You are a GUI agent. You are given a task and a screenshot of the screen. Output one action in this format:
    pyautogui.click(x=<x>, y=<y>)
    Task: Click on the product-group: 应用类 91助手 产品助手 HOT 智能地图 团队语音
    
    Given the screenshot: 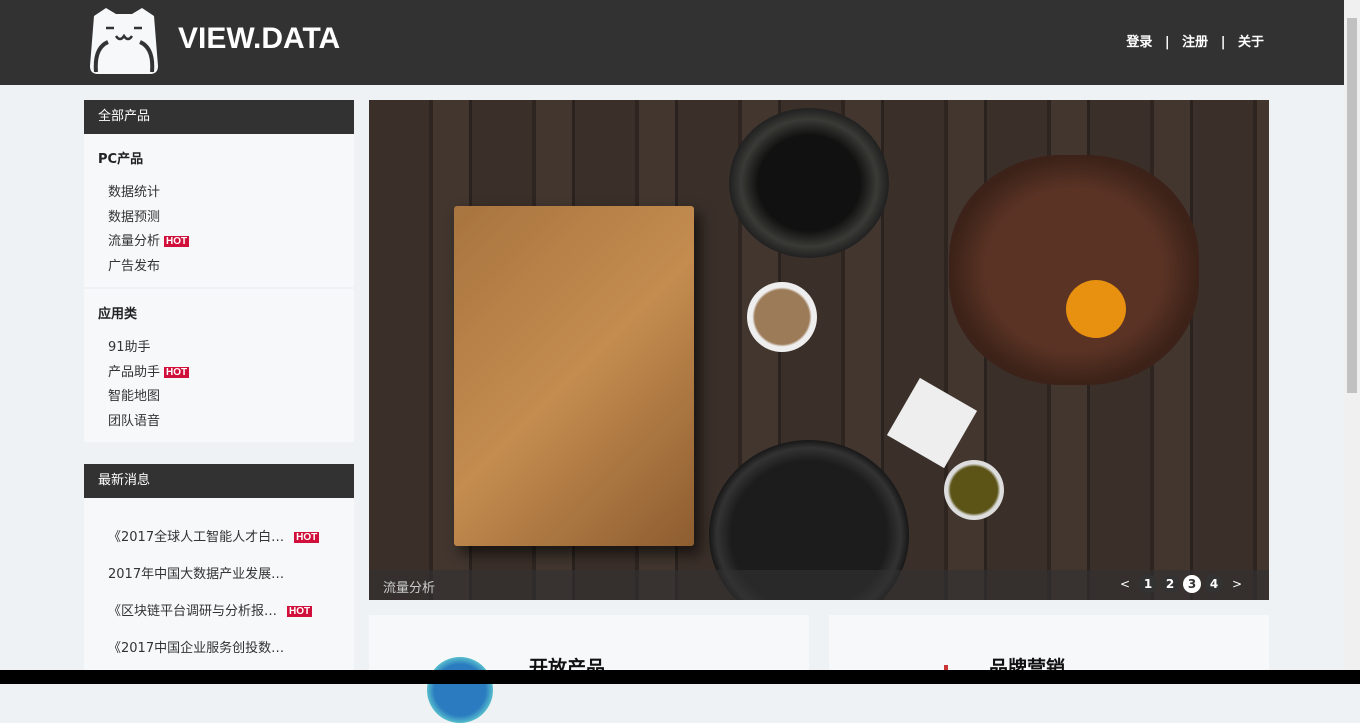 What is the action you would take?
    pyautogui.click(x=219, y=365)
    